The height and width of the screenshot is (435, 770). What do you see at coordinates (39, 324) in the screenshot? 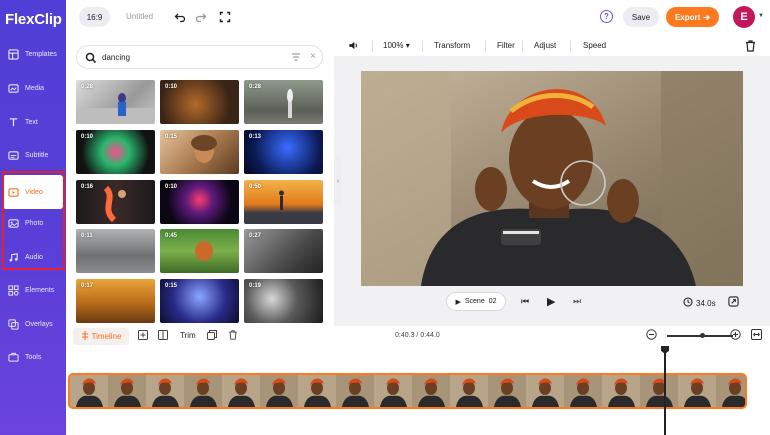
I see `sidebar-item-label: Overlays` at bounding box center [39, 324].